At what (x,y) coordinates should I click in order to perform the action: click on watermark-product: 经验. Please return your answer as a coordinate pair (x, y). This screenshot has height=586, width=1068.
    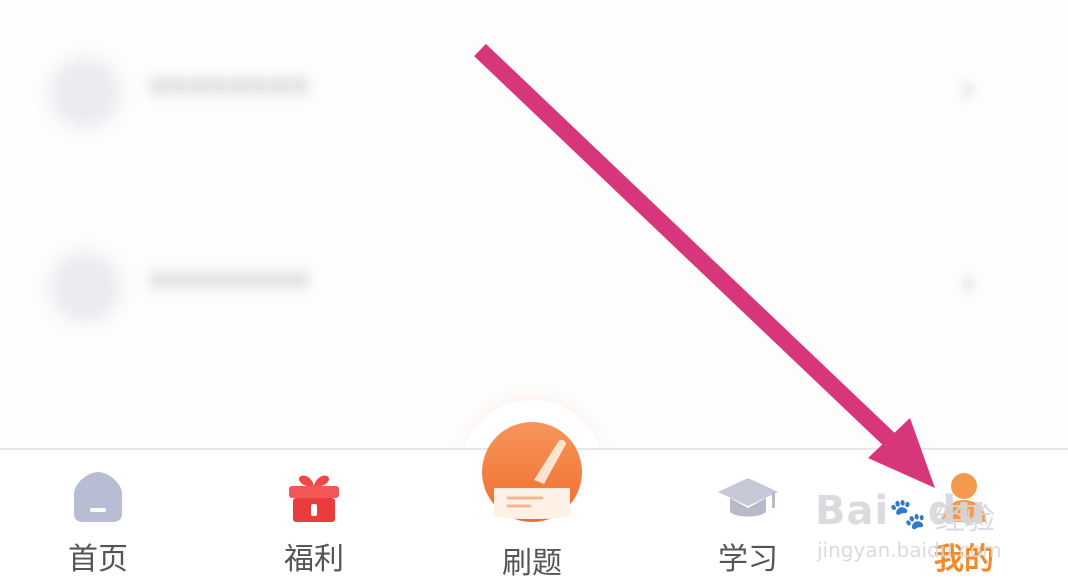
    Looking at the image, I should click on (965, 519).